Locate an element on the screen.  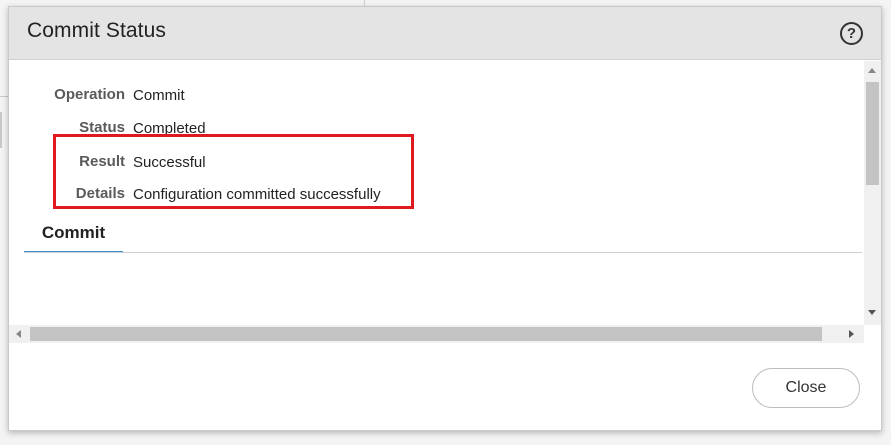
tab-divider is located at coordinates (443, 252).